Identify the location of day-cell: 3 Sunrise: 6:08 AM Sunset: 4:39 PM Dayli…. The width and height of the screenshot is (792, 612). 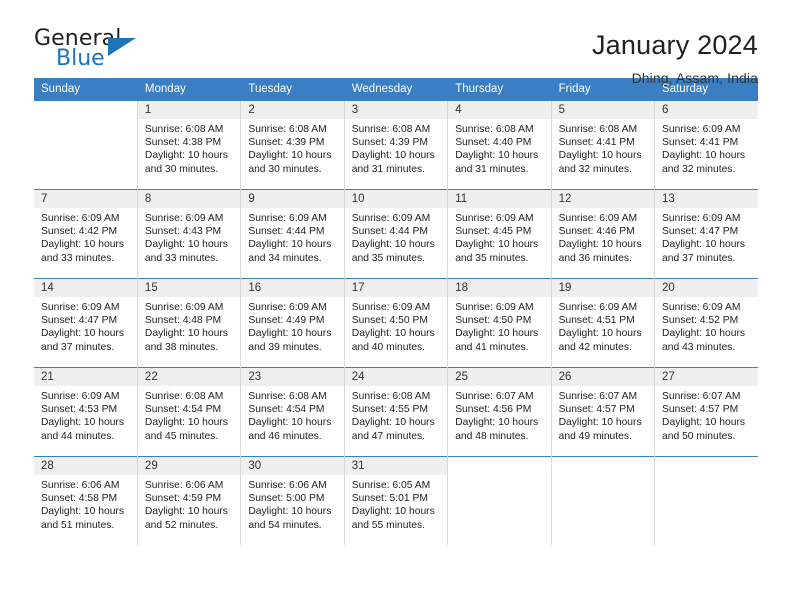
(396, 145).